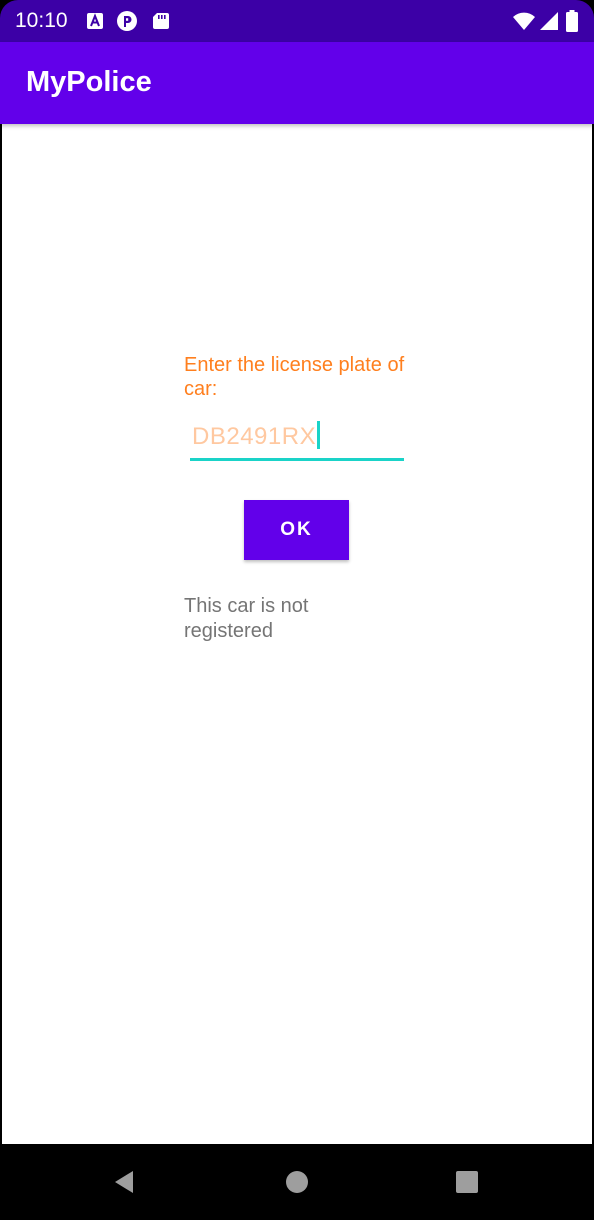  What do you see at coordinates (254, 436) in the screenshot?
I see `license-plate-value: DB2491RX` at bounding box center [254, 436].